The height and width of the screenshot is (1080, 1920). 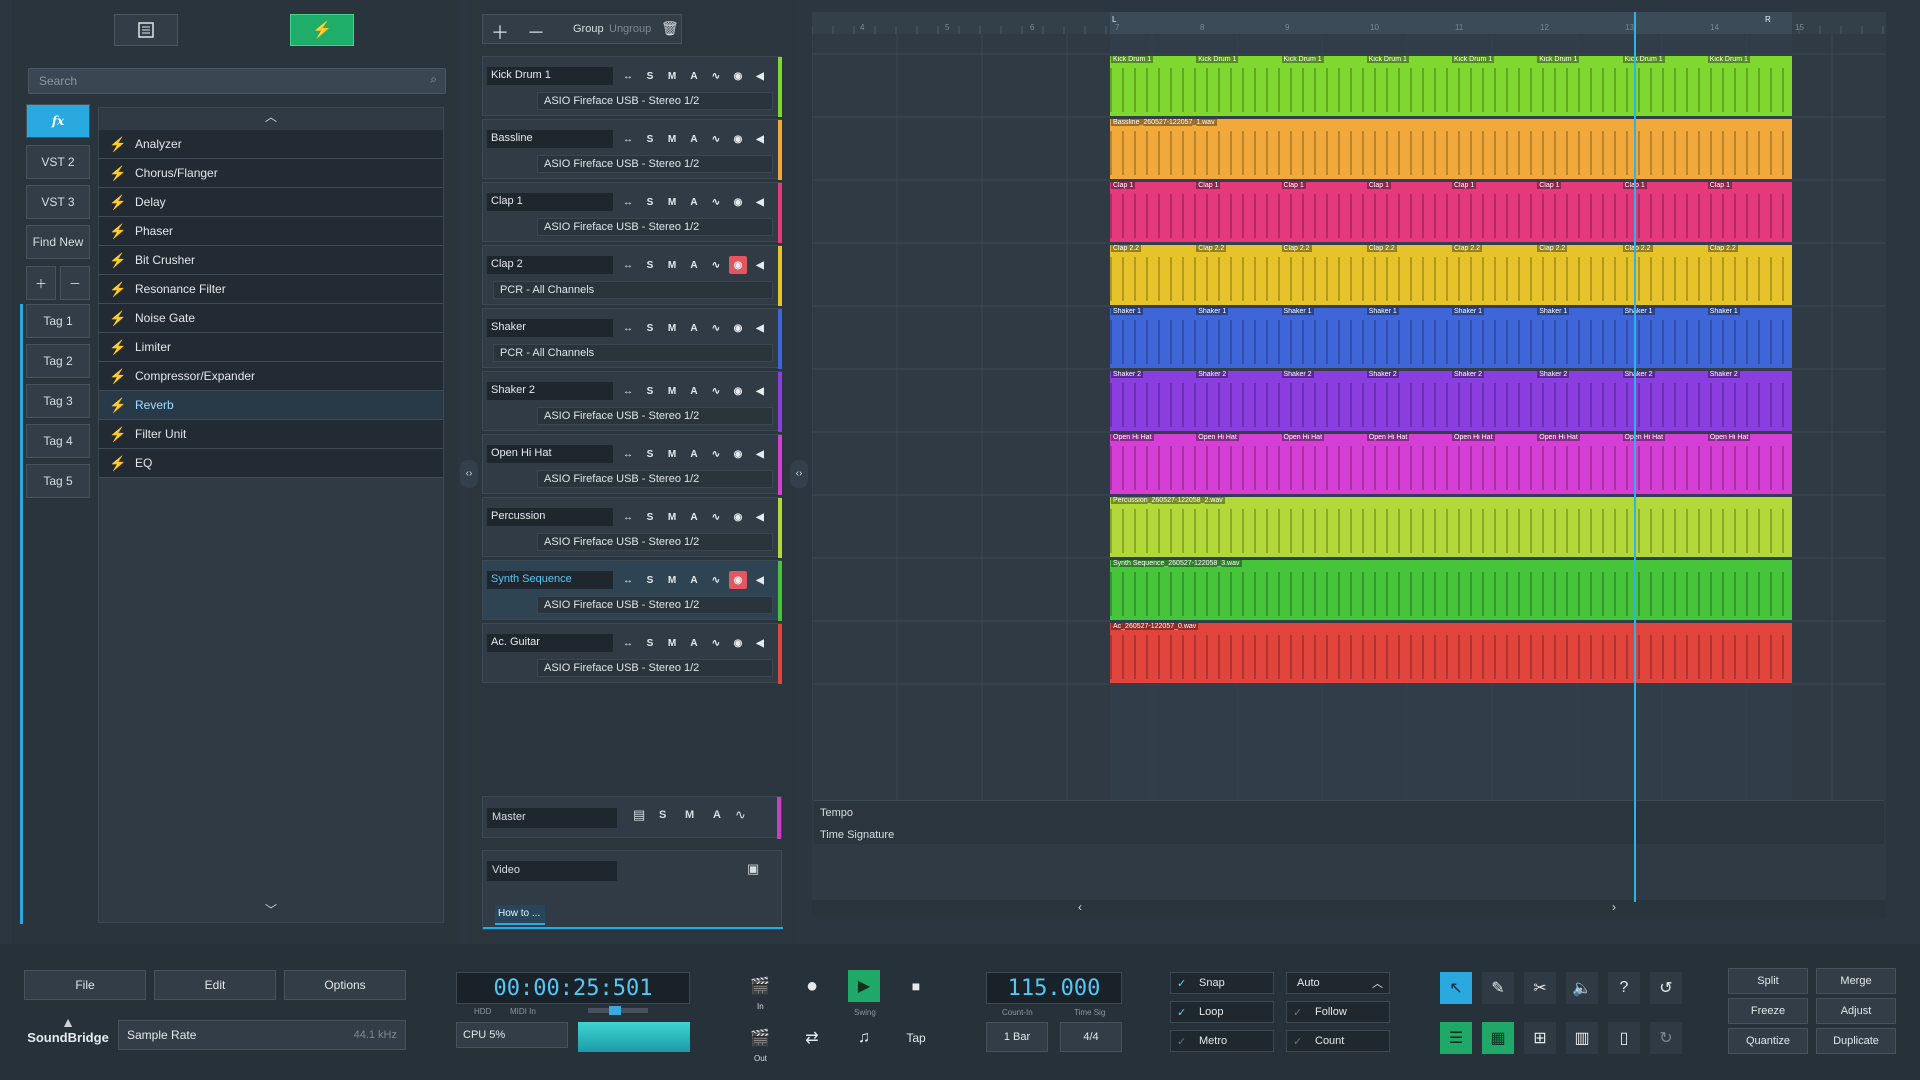 I want to click on tracks-view-button: ☰, so click(x=1456, y=1038).